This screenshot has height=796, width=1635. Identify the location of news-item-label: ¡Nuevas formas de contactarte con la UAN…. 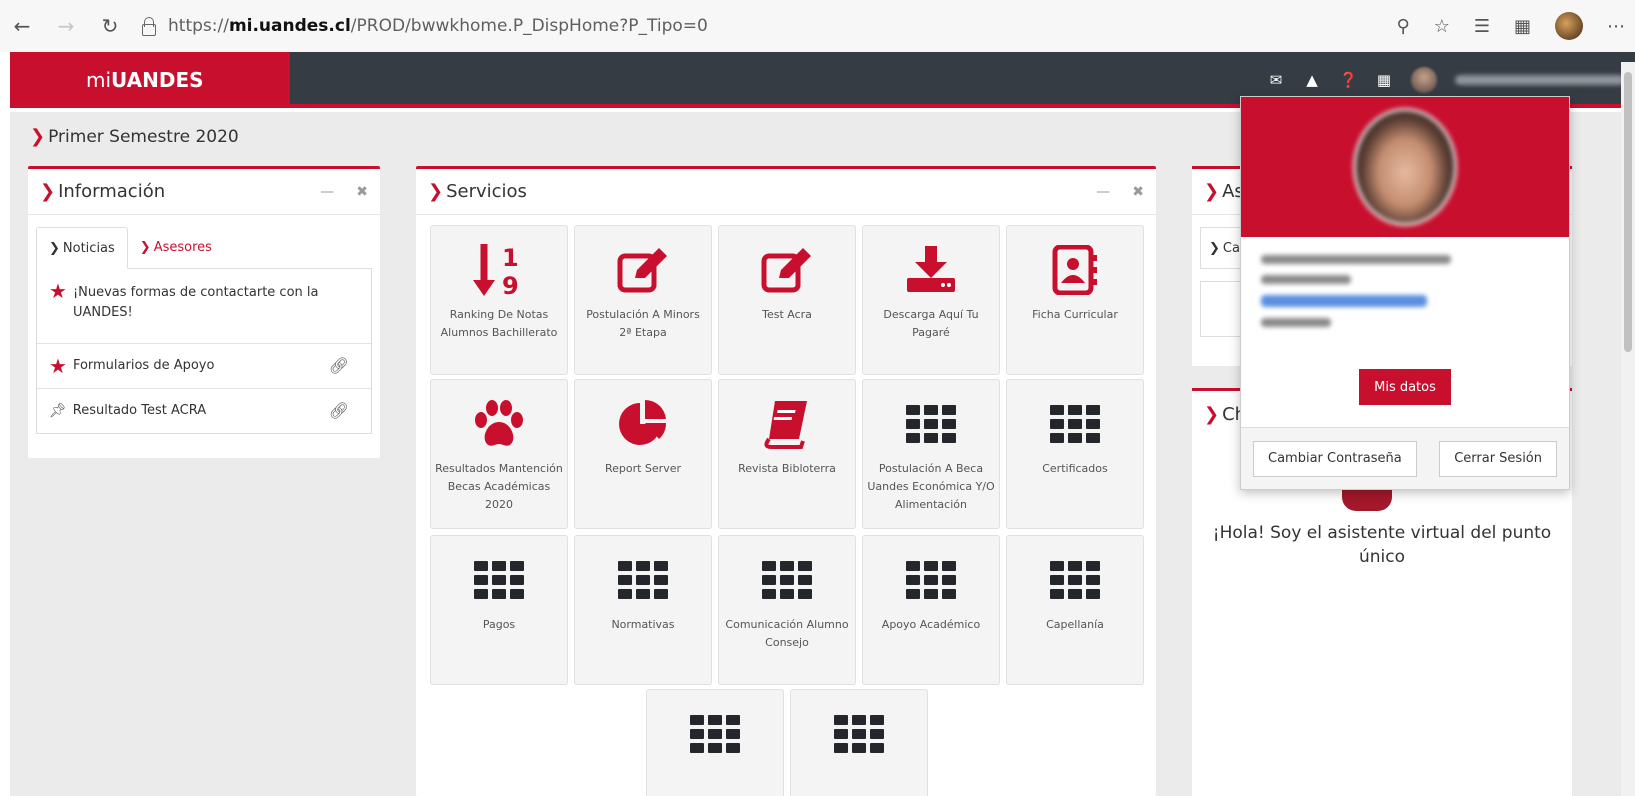
(195, 302).